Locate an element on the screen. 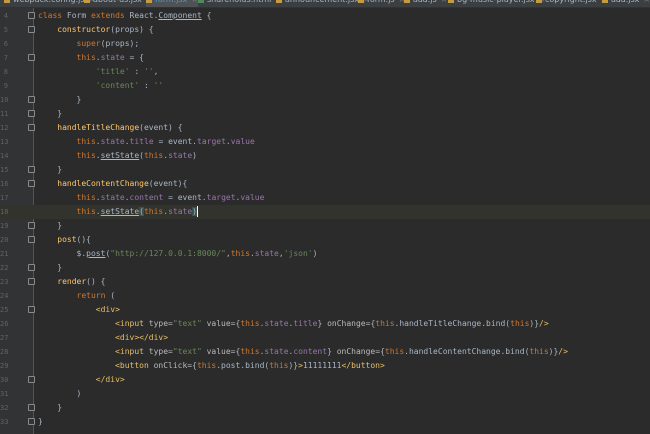  code-token: type= is located at coordinates (160, 351).